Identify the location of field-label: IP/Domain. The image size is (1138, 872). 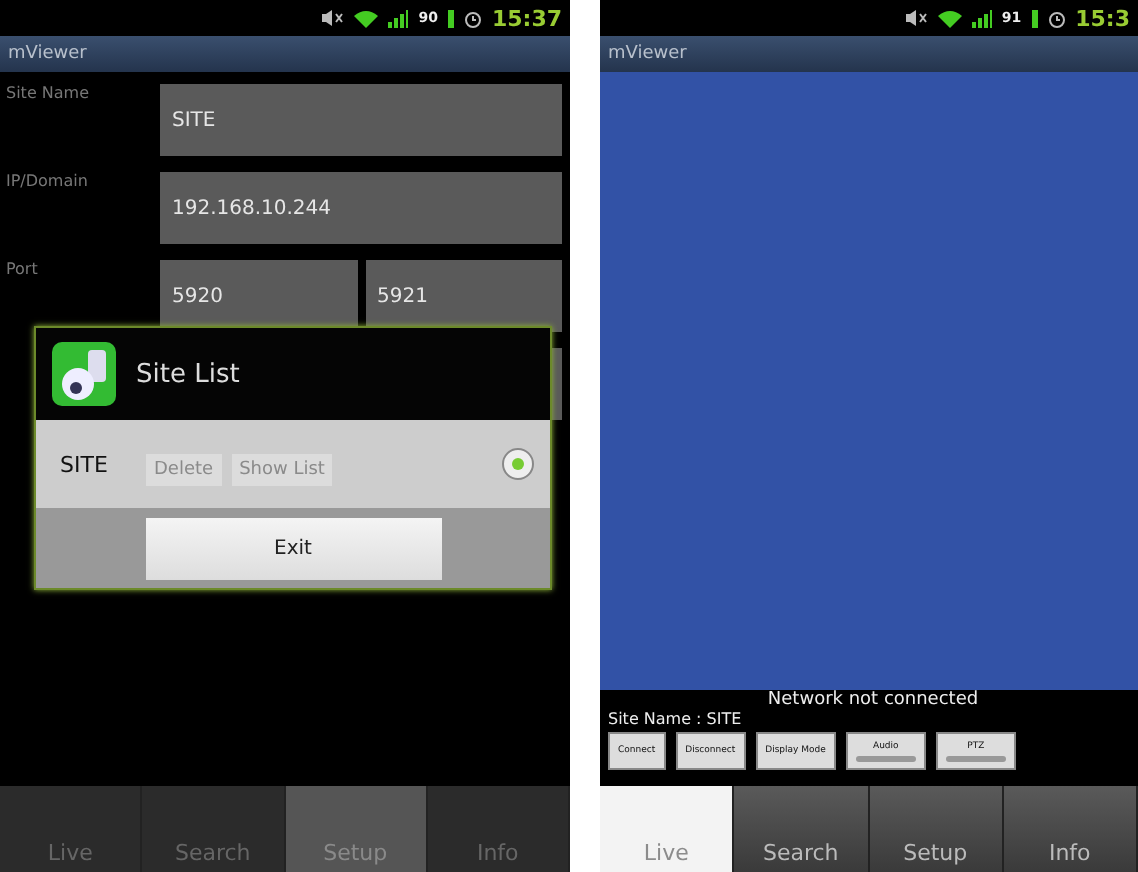
(48, 183).